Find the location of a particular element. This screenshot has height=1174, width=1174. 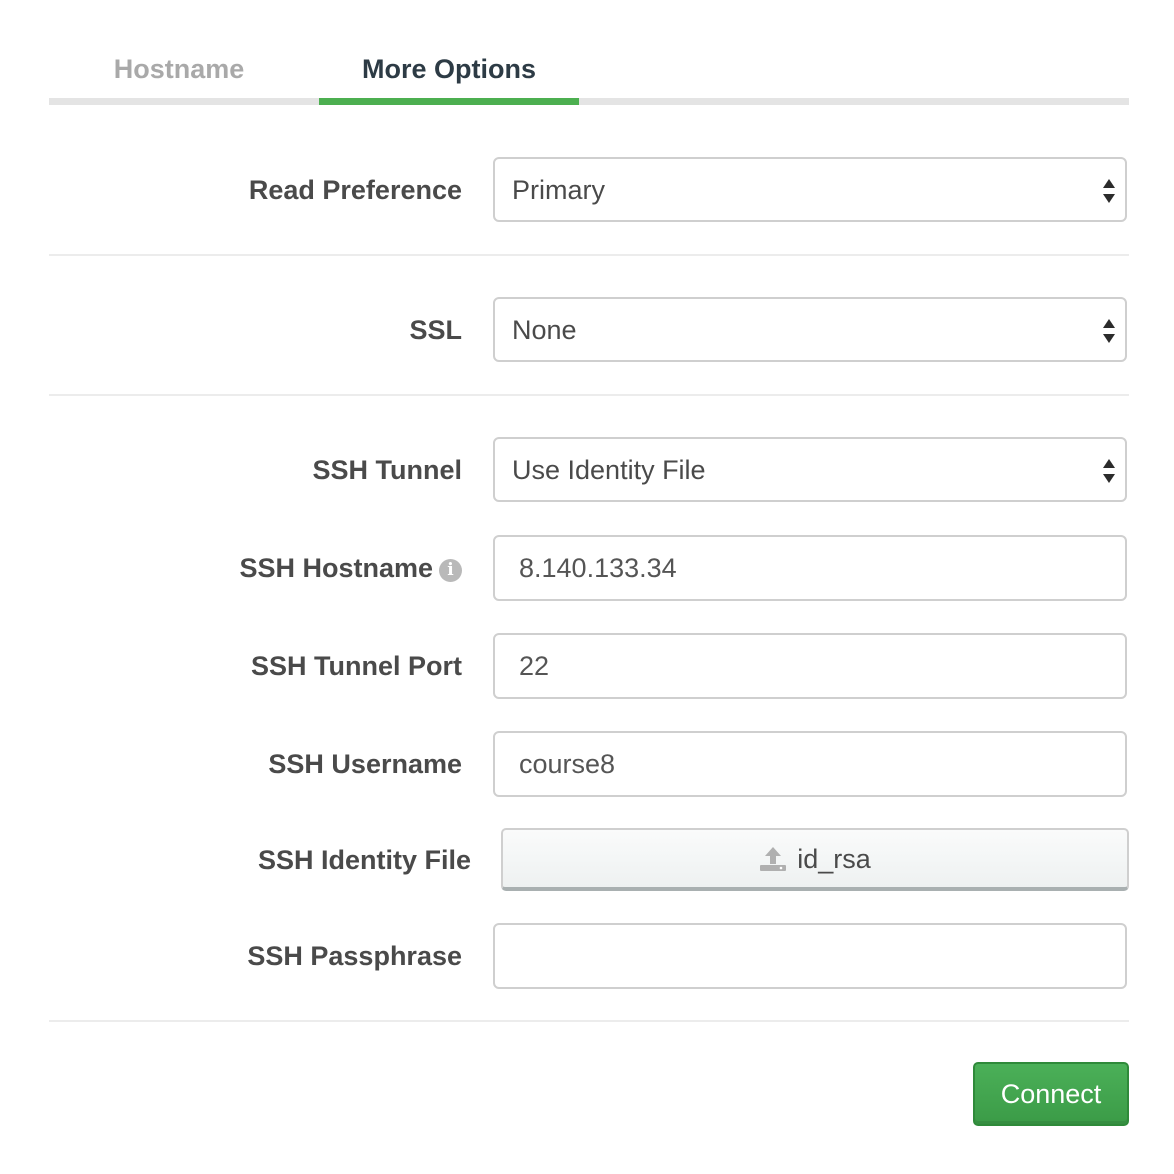

ssh-identity-file-button: id_rsa is located at coordinates (815, 859).